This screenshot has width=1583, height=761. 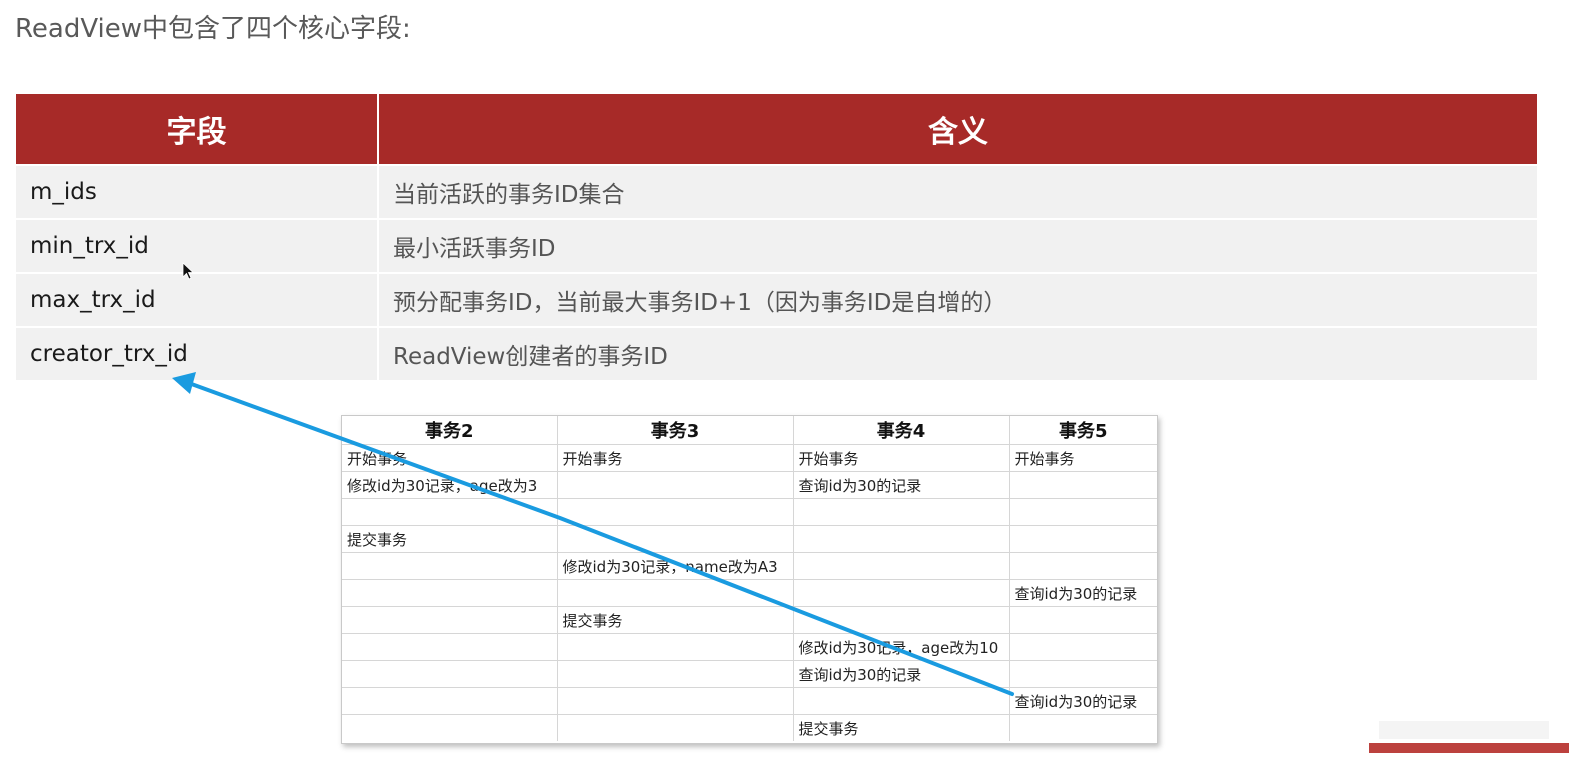 What do you see at coordinates (197, 353) in the screenshot?
I see `field-name: creator_trx_id` at bounding box center [197, 353].